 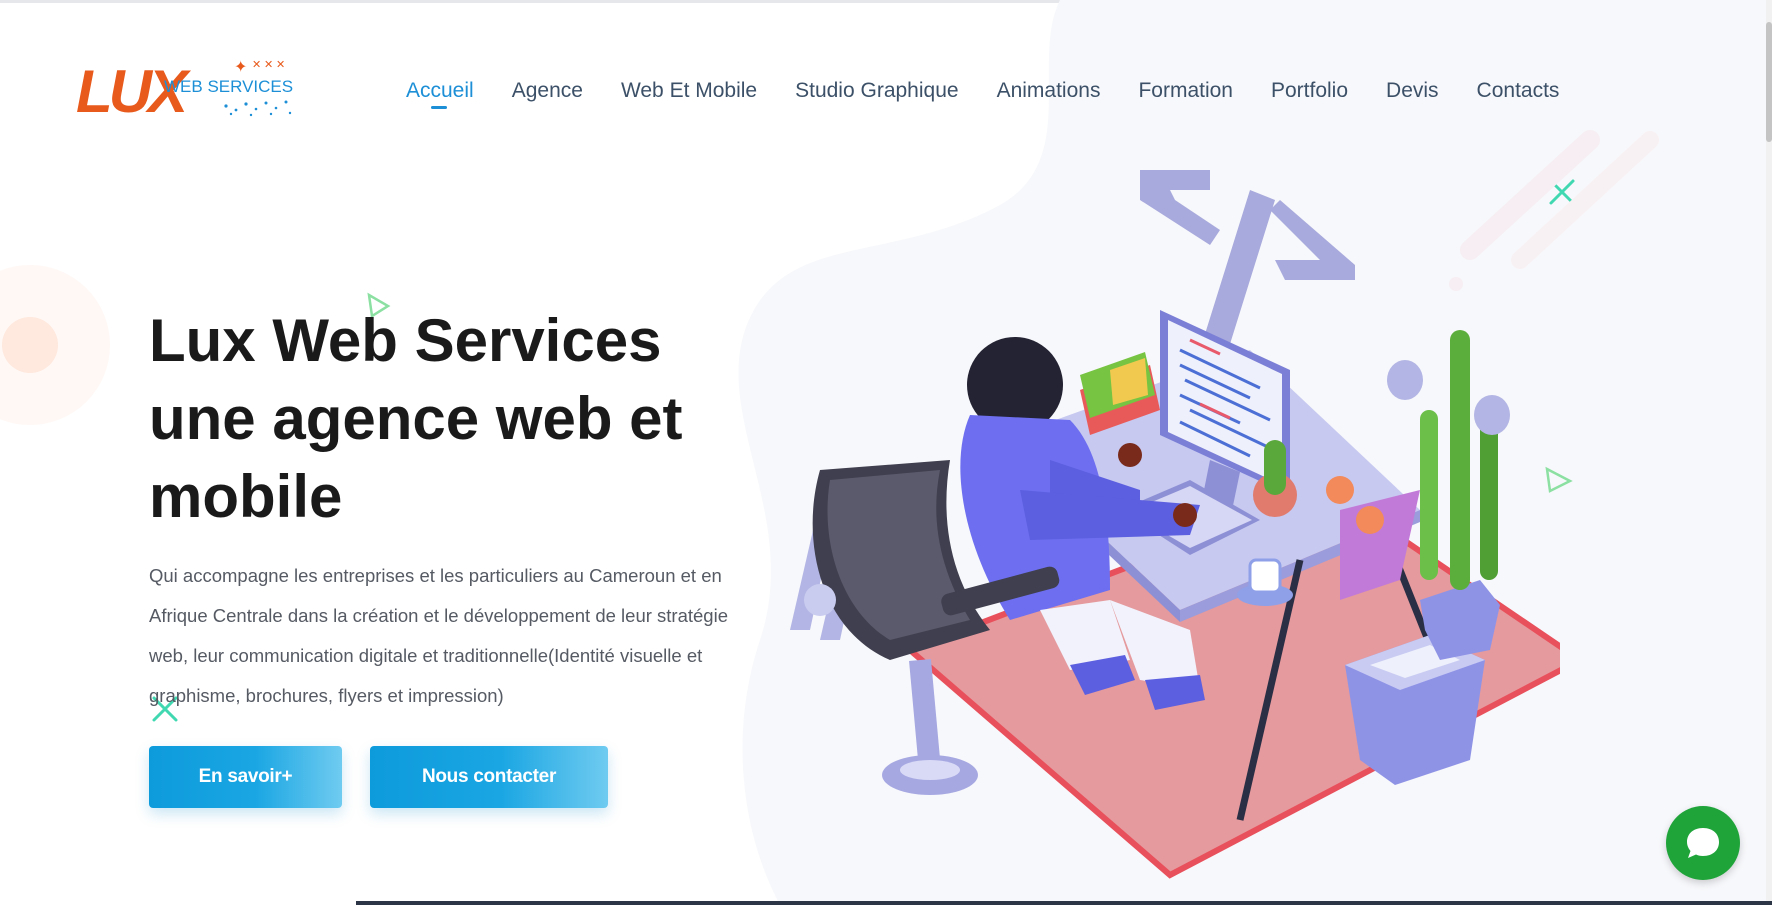 What do you see at coordinates (228, 86) in the screenshot?
I see `logo-sub: WEB SERVICES` at bounding box center [228, 86].